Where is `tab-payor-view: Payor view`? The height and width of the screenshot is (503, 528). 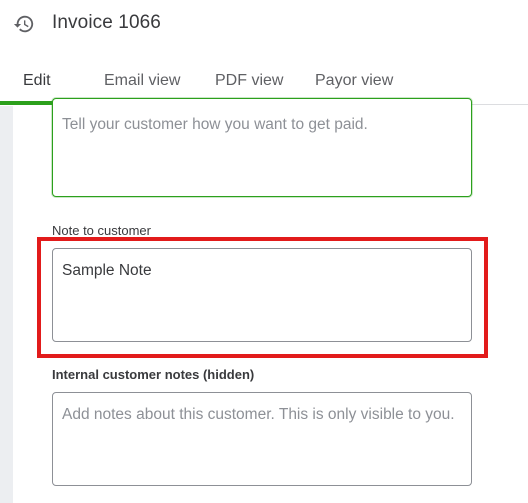
tab-payor-view: Payor view is located at coordinates (354, 81).